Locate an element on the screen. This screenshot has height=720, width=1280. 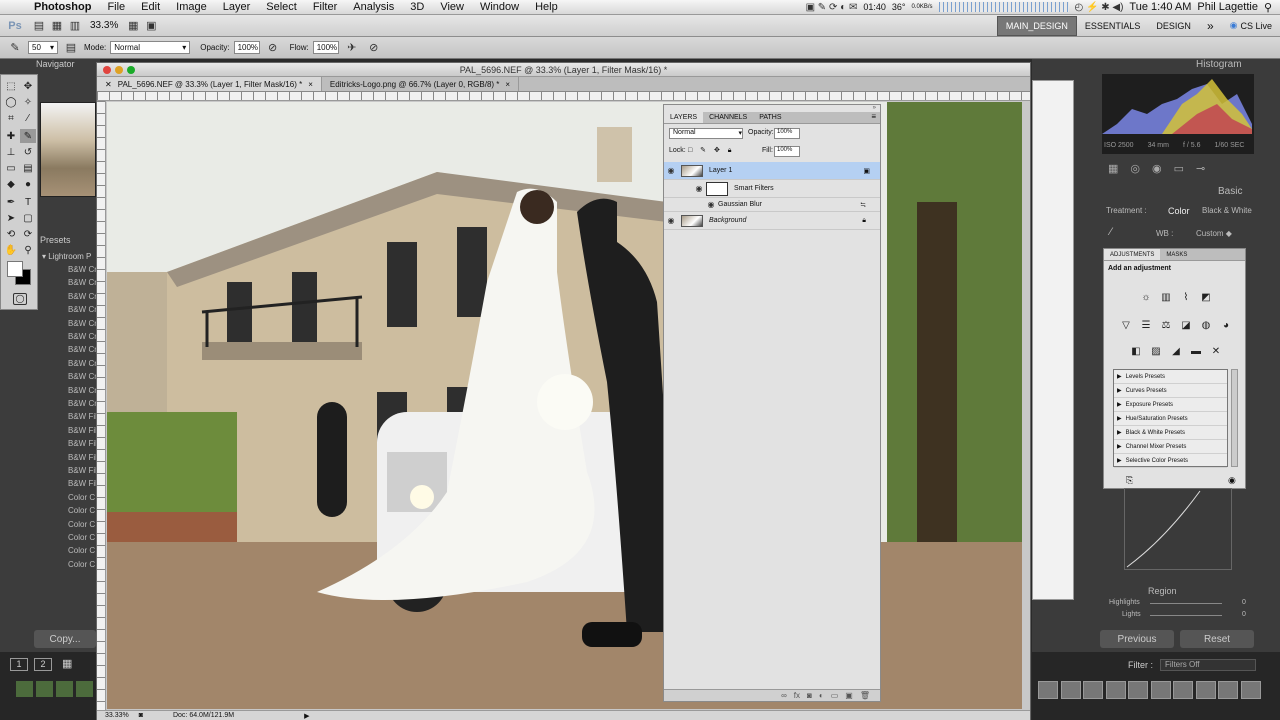
brush-panel-icon: ▤ is located at coordinates (71, 48).